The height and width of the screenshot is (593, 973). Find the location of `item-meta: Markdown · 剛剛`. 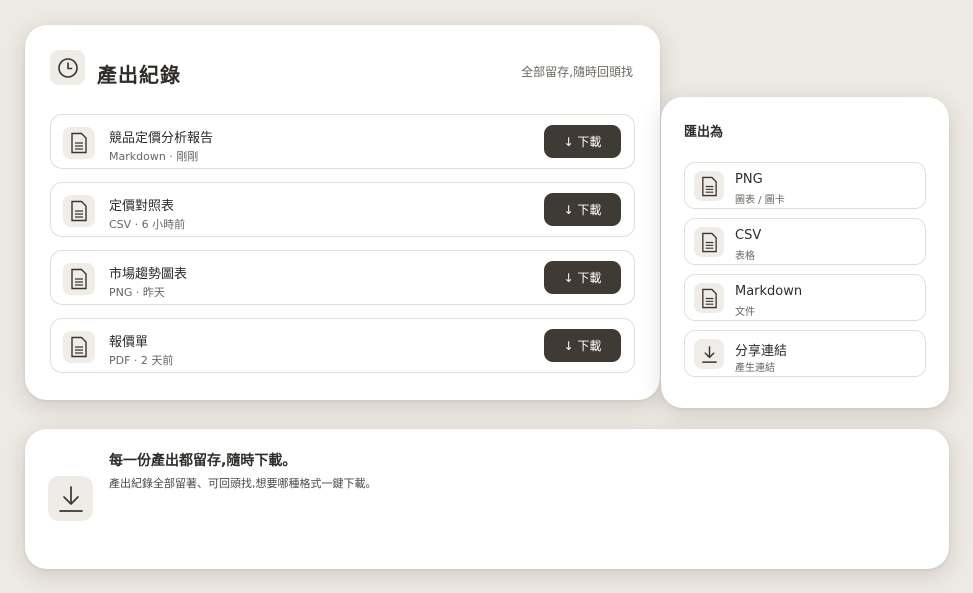

item-meta: Markdown · 剛剛 is located at coordinates (154, 156).